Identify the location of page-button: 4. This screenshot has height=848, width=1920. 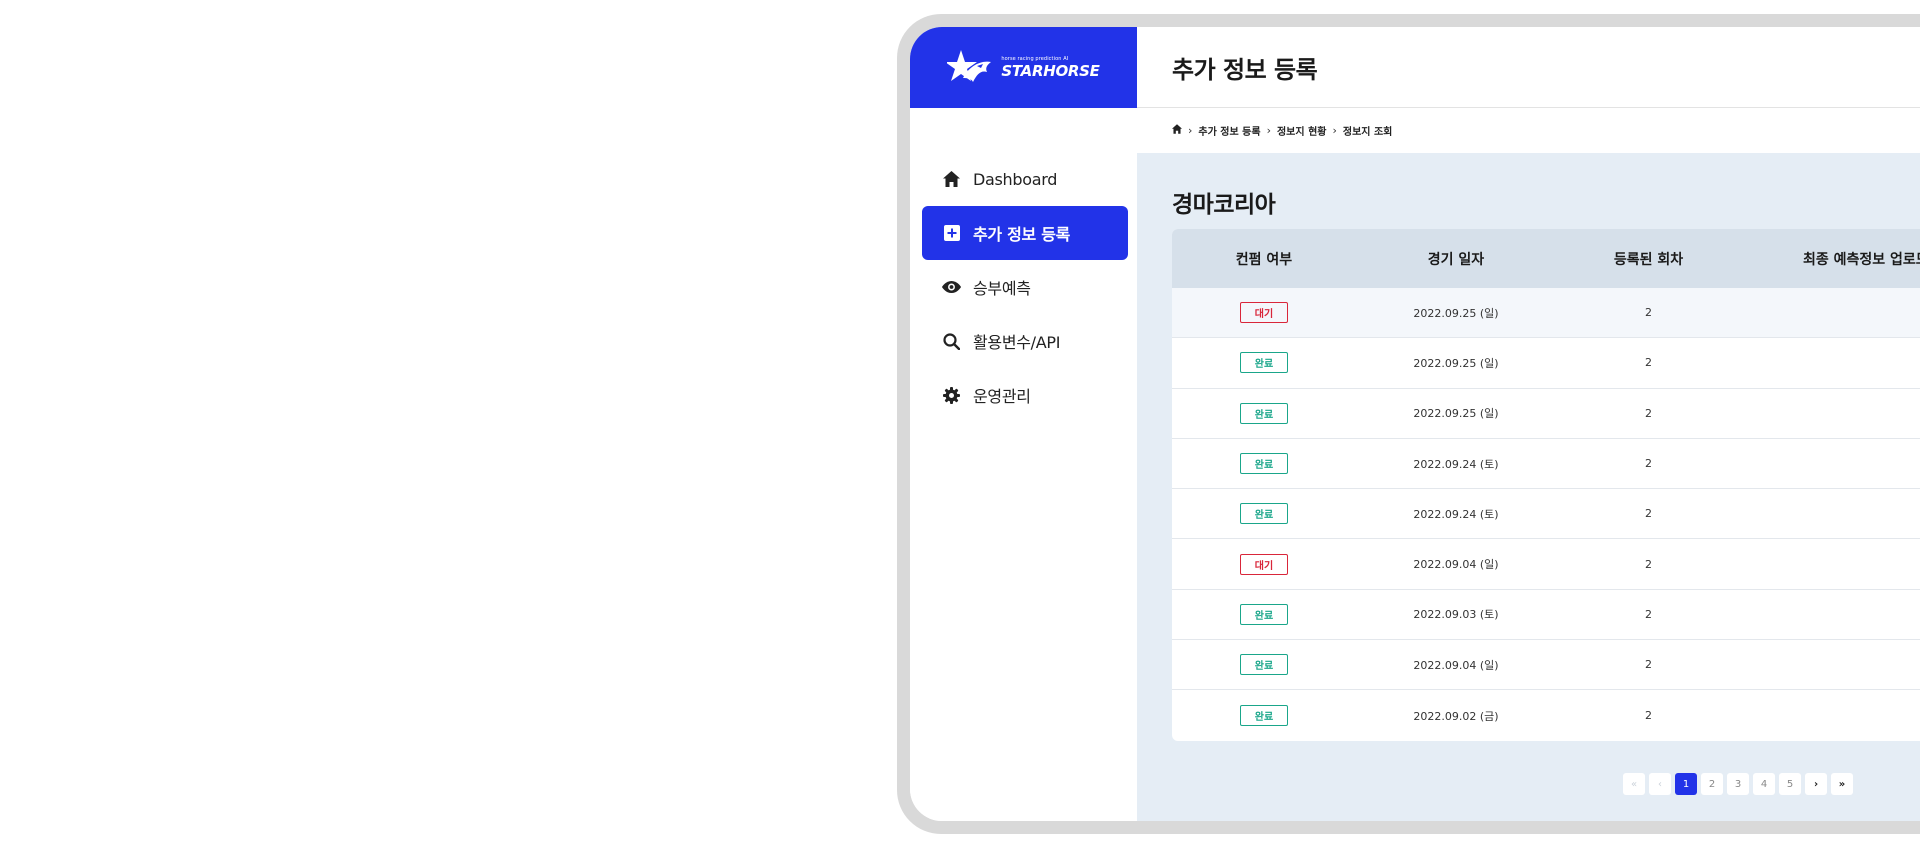
(1764, 784).